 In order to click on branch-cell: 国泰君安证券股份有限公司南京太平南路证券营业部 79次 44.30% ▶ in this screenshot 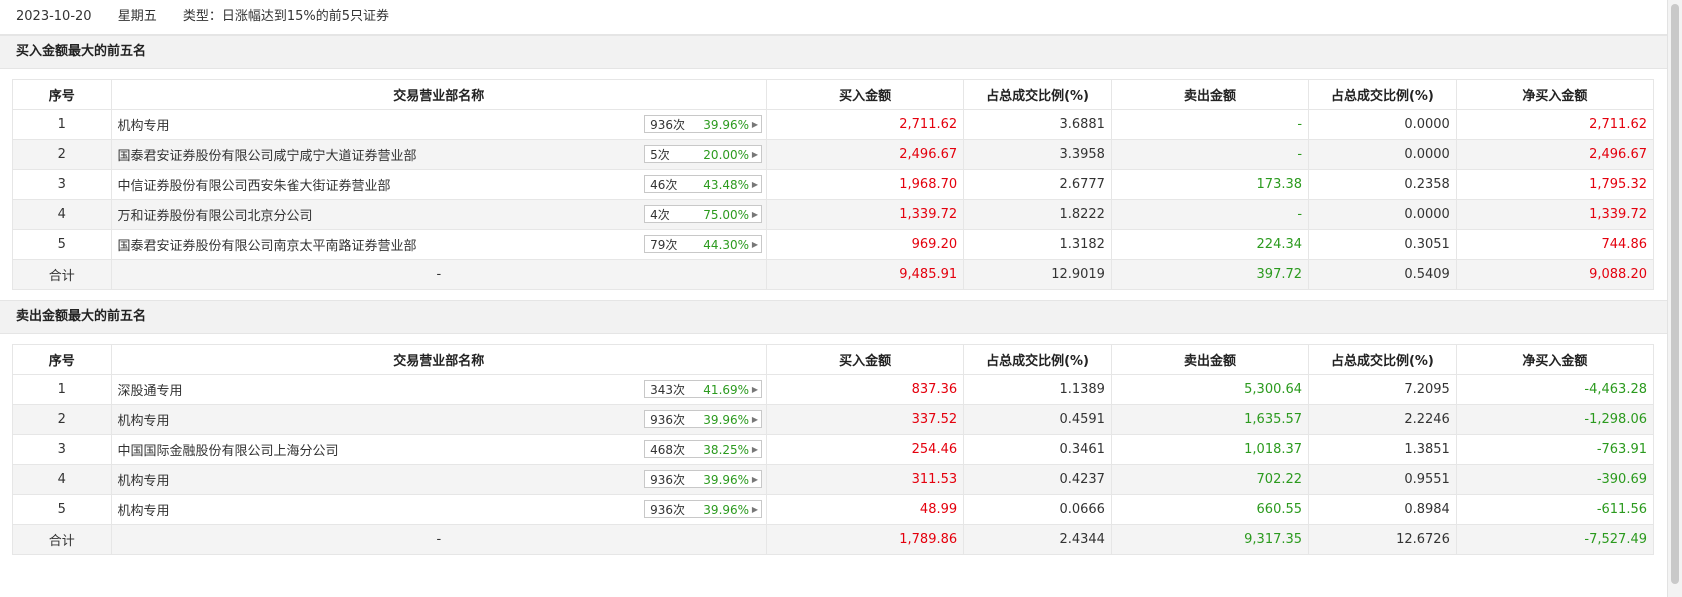, I will do `click(439, 244)`.